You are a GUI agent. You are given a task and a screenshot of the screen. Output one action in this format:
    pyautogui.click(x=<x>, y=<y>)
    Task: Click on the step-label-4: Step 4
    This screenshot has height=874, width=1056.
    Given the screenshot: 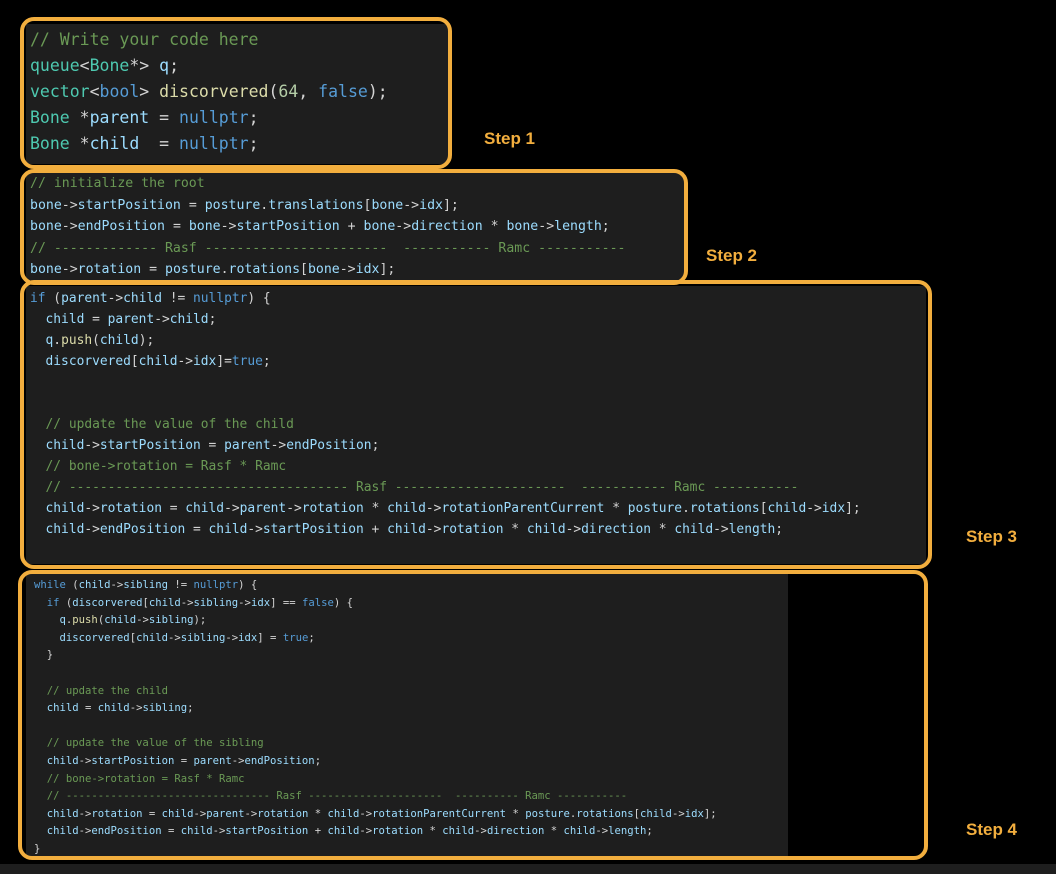 What is the action you would take?
    pyautogui.click(x=992, y=829)
    